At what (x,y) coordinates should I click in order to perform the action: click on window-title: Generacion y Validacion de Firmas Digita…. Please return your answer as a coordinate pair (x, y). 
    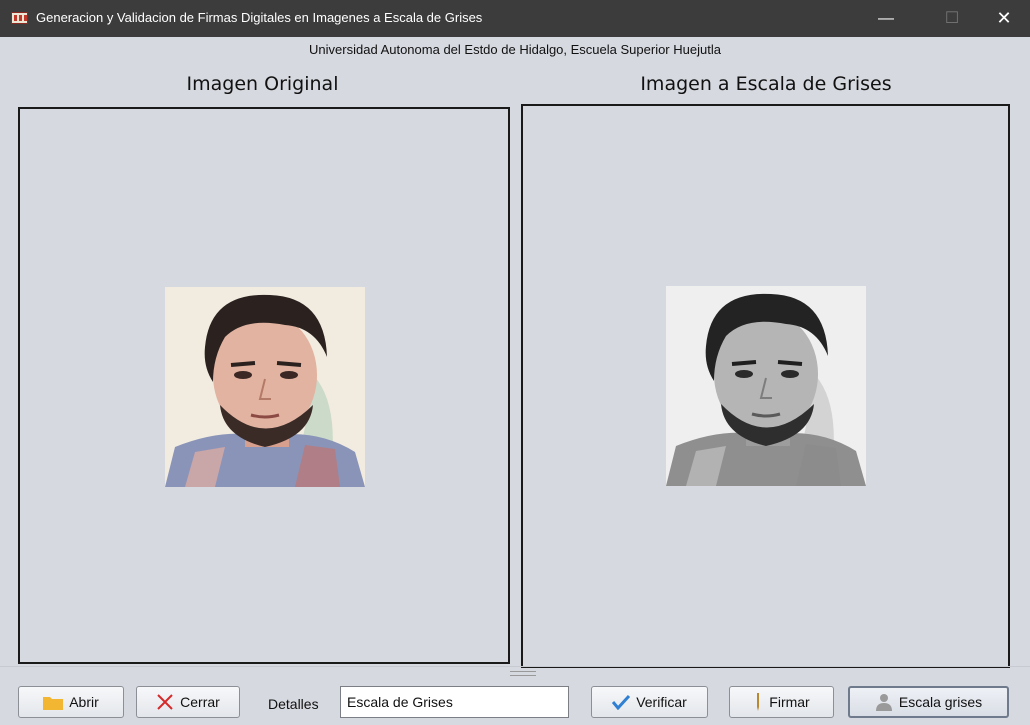
    Looking at the image, I should click on (259, 17).